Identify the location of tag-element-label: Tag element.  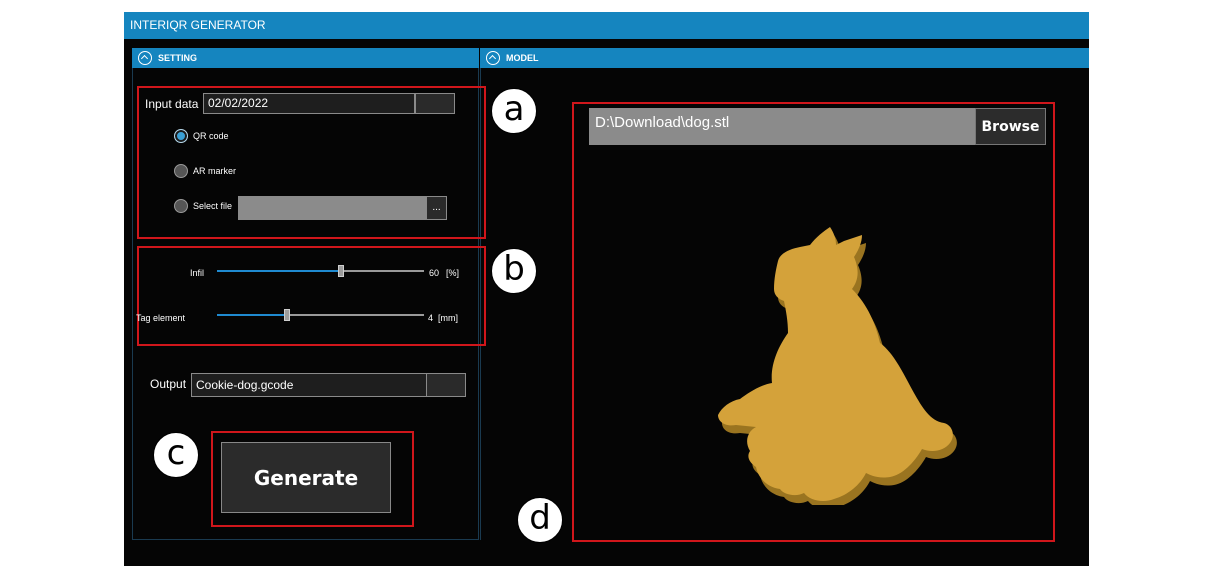
(161, 318).